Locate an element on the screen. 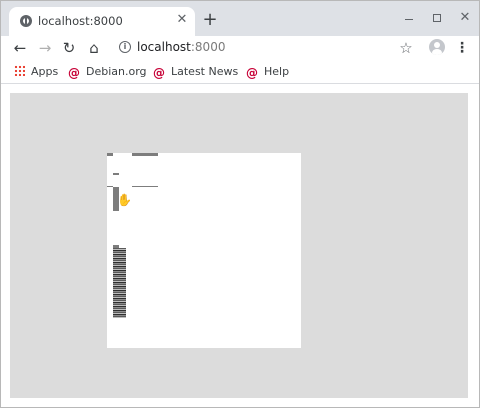  doc-rule-right is located at coordinates (145, 186).